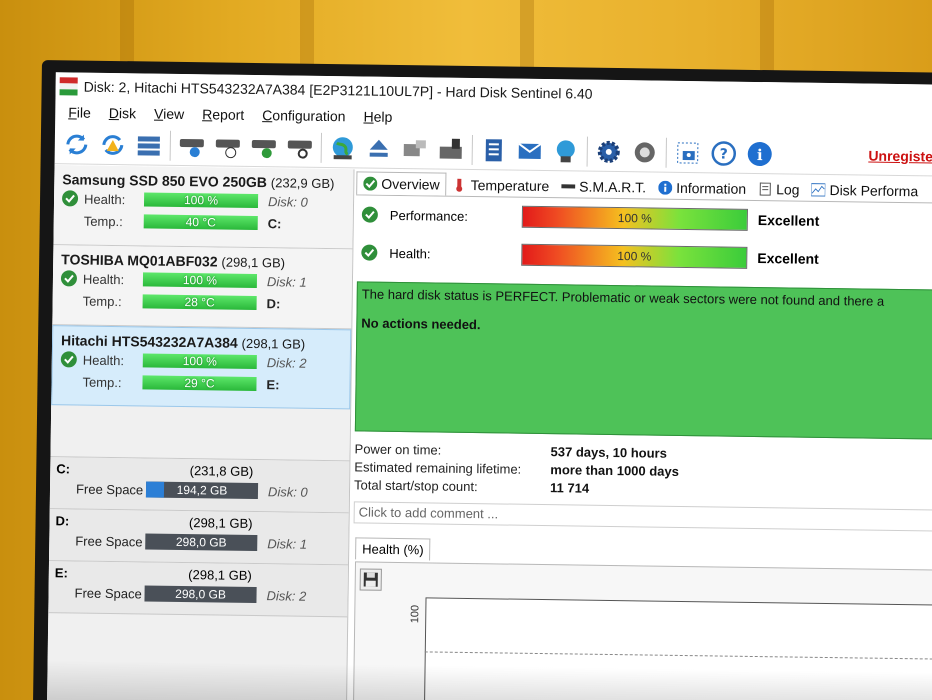  I want to click on unregistered-link: Unregistered, so click(900, 156).